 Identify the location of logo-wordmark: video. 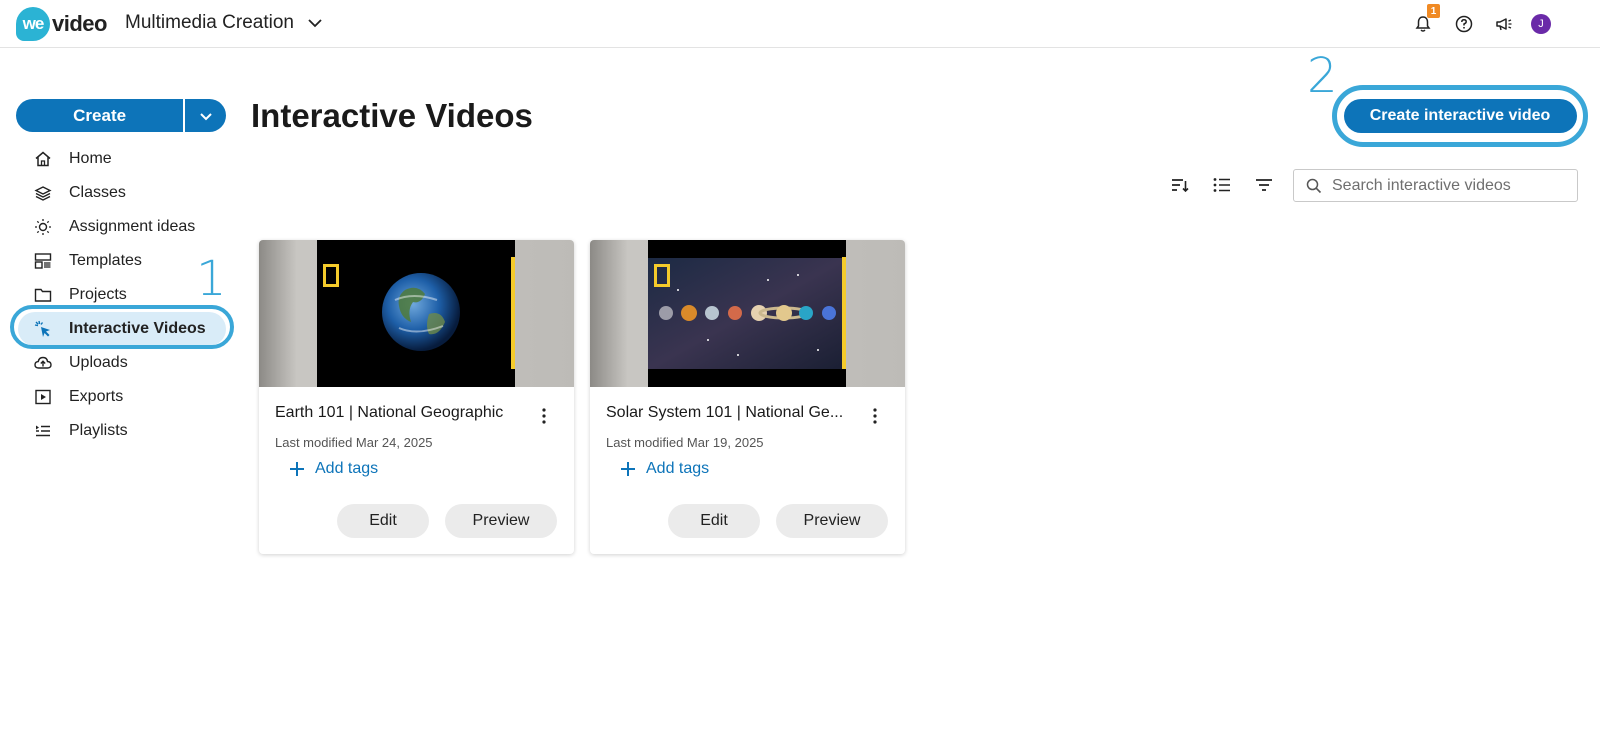
(79, 23).